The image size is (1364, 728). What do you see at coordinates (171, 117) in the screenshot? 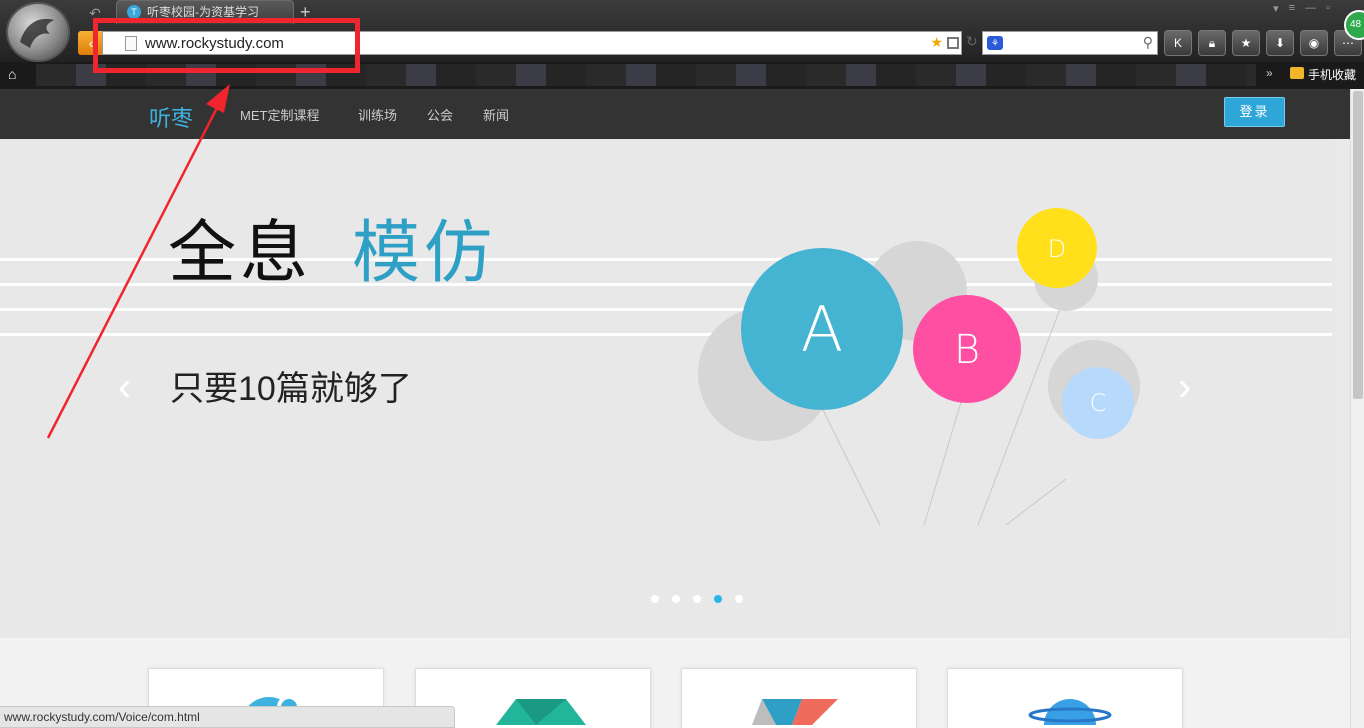
I see `site-logo: 听枣` at bounding box center [171, 117].